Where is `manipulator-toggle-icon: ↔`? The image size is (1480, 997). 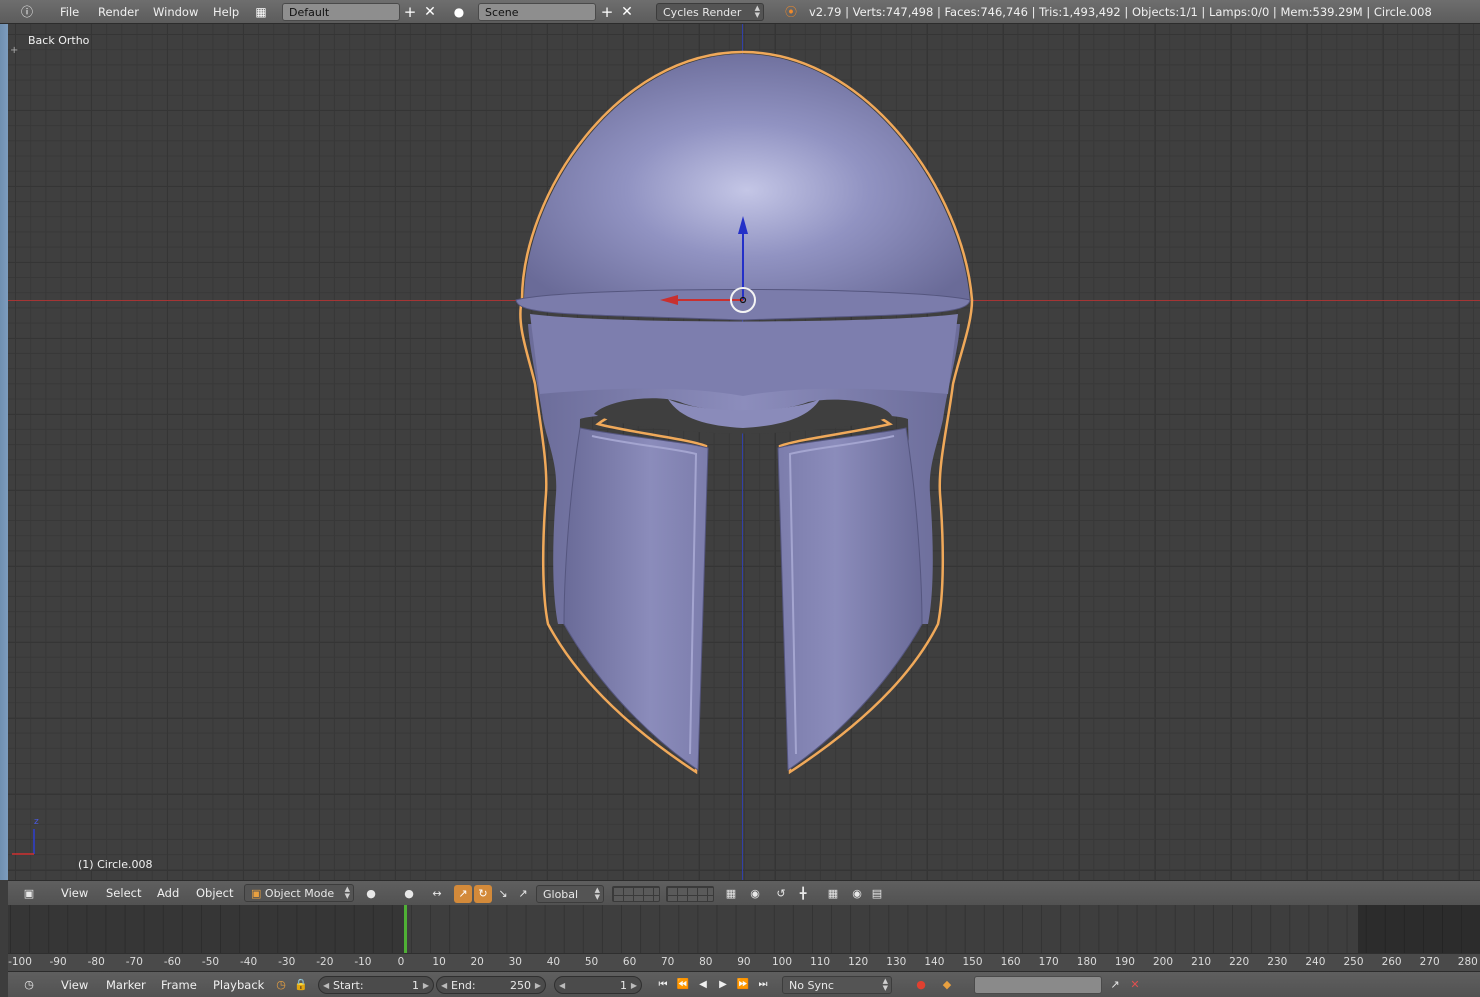
manipulator-toggle-icon: ↔ is located at coordinates (437, 894).